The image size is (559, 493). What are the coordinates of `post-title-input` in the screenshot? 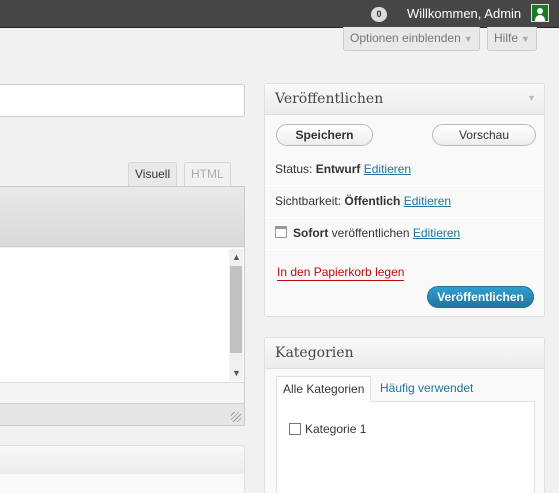 It's located at (122, 100).